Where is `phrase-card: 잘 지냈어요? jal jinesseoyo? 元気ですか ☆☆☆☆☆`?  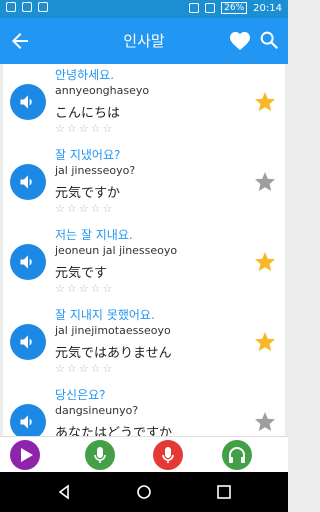
phrase-card: 잘 지냈어요? jal jinesseoyo? 元気ですか ☆☆☆☆☆ is located at coordinates (144, 184).